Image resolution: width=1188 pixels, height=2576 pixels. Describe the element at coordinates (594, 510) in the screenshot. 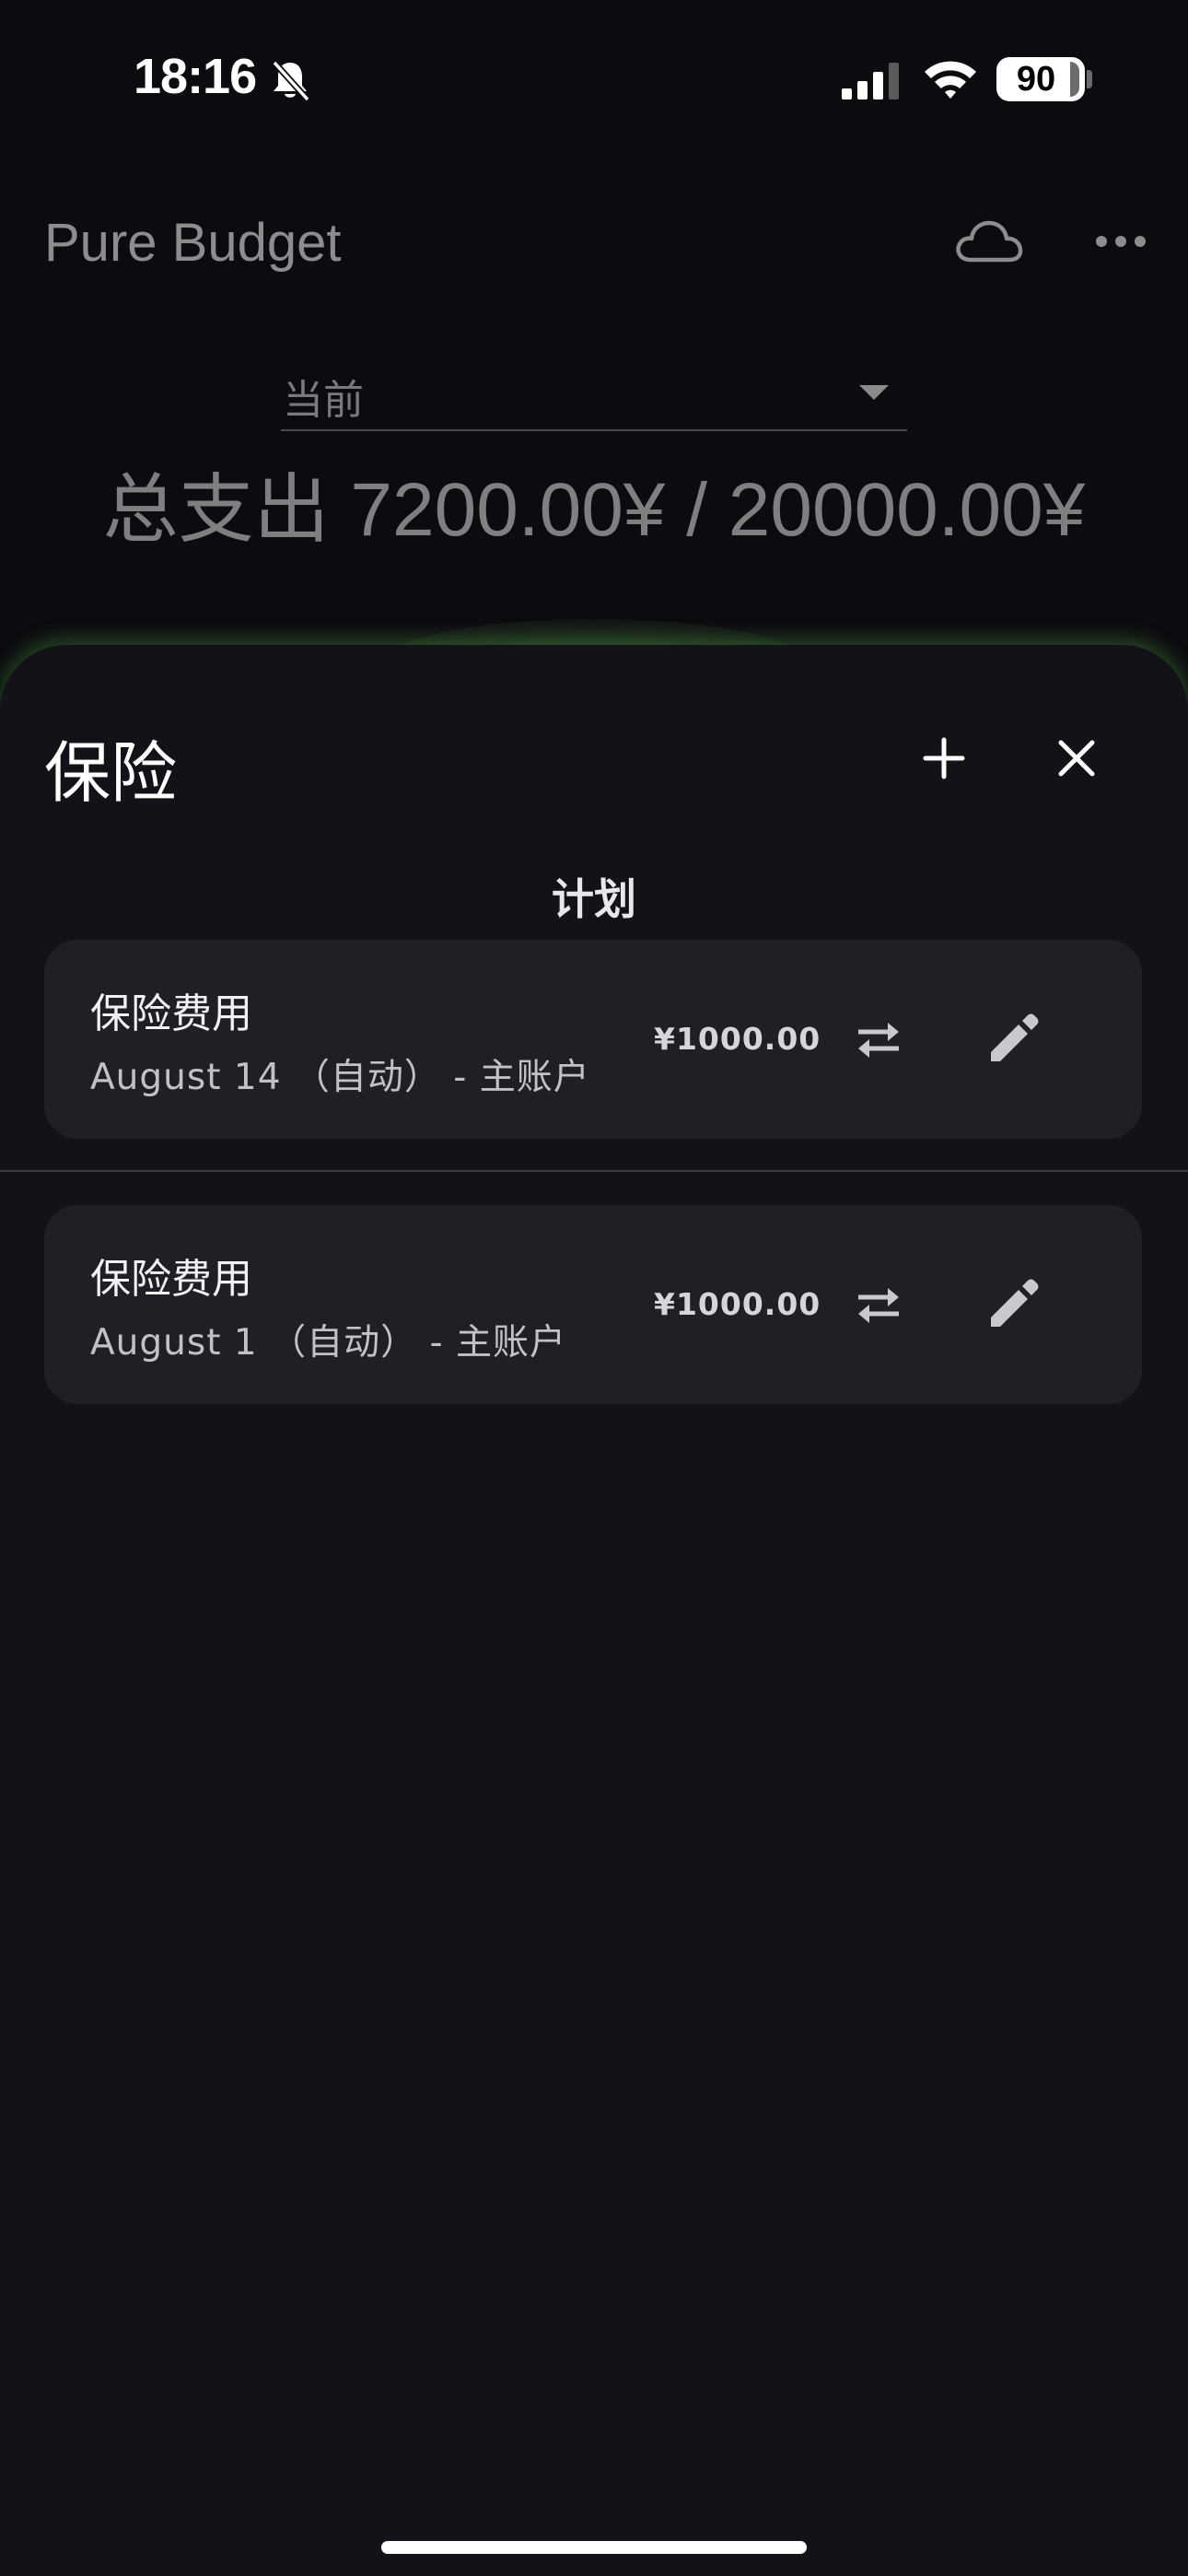

I see `total-spending-summary: 总支出 7200.00¥ / 20000.00¥` at that location.